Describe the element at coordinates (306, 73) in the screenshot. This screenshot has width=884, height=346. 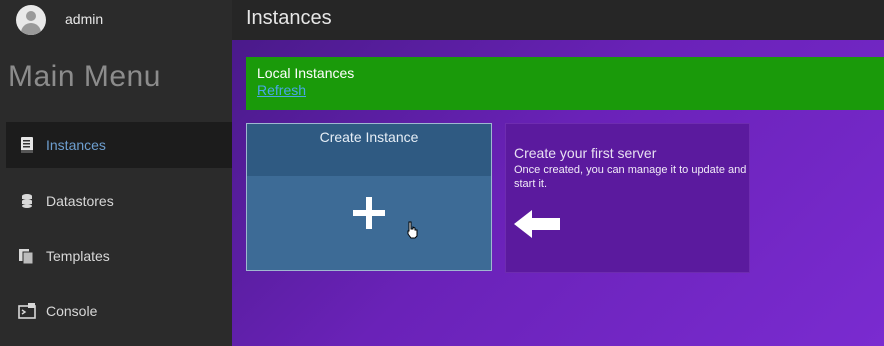
I see `banner-title: Local Instances` at that location.